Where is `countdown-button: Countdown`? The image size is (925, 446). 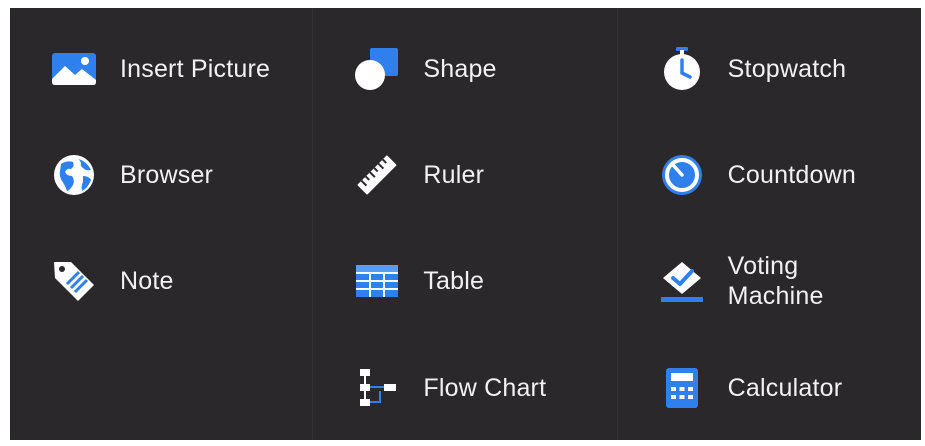
countdown-button: Countdown is located at coordinates (769, 175).